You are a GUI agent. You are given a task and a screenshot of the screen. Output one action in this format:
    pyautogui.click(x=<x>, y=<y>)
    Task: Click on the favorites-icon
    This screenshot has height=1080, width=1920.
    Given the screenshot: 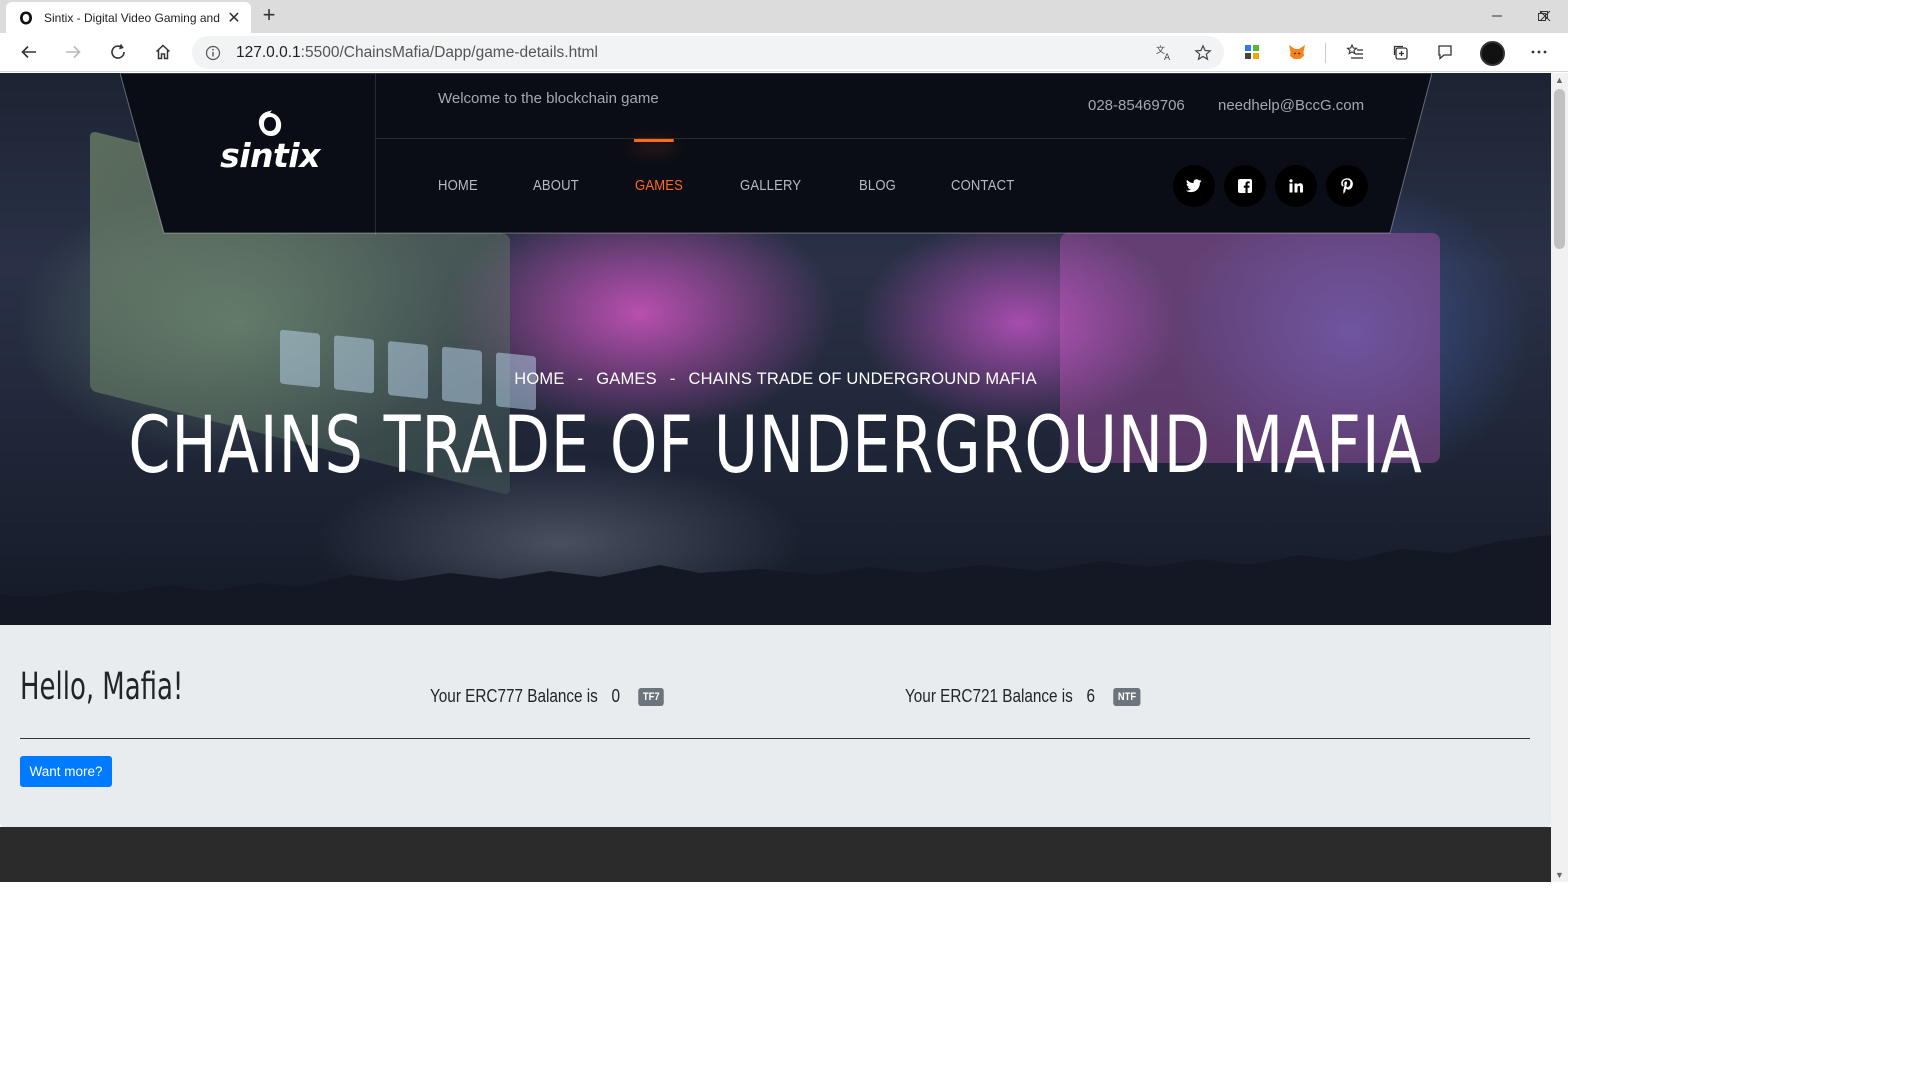 What is the action you would take?
    pyautogui.click(x=1355, y=52)
    